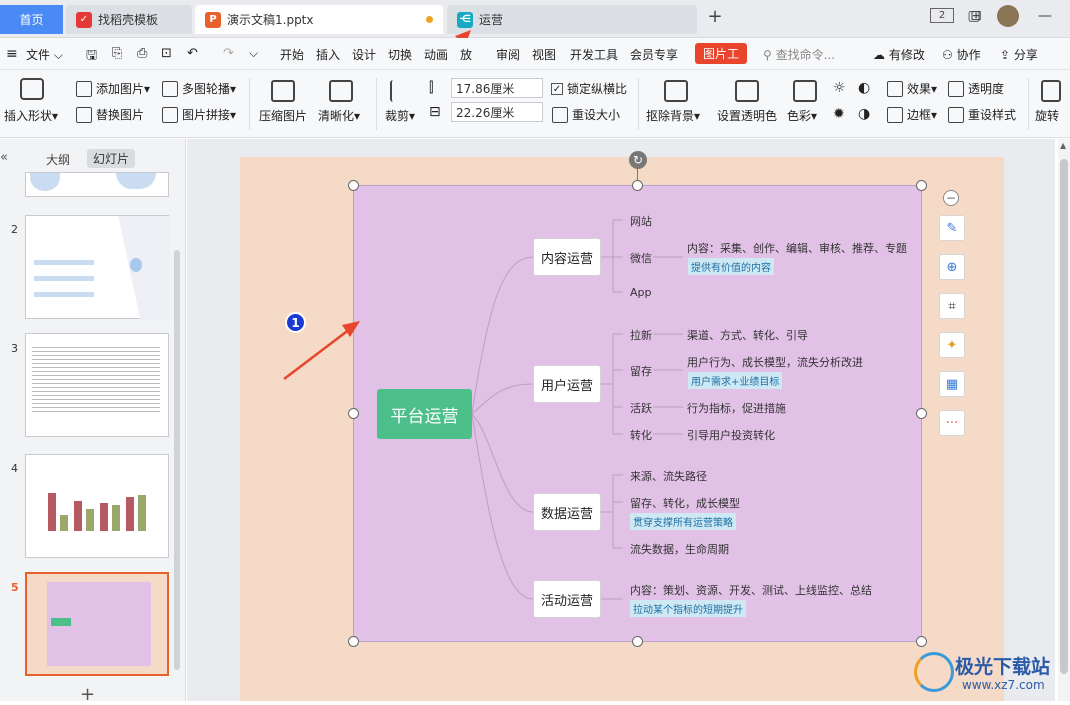 The height and width of the screenshot is (705, 1070). What do you see at coordinates (400, 54) in the screenshot?
I see `menu-transition: 切换` at bounding box center [400, 54].